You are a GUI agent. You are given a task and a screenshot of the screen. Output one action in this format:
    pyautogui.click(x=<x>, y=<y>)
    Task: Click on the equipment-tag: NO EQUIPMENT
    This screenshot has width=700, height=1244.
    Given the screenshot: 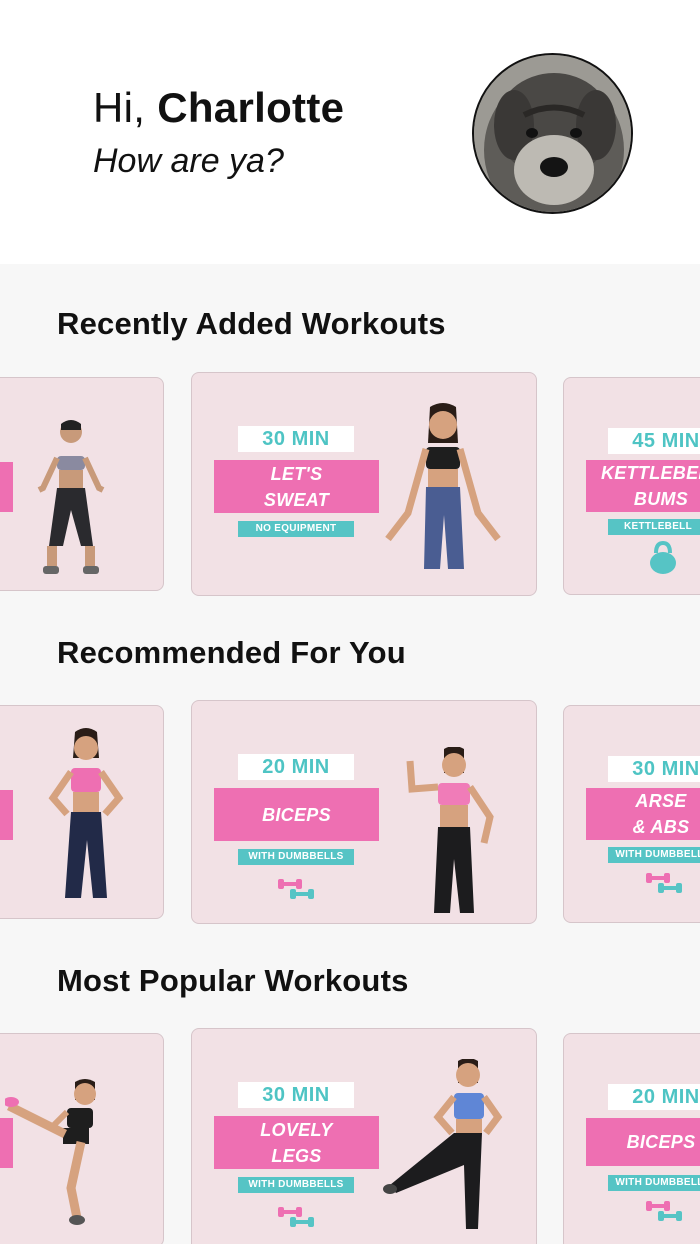 What is the action you would take?
    pyautogui.click(x=296, y=529)
    